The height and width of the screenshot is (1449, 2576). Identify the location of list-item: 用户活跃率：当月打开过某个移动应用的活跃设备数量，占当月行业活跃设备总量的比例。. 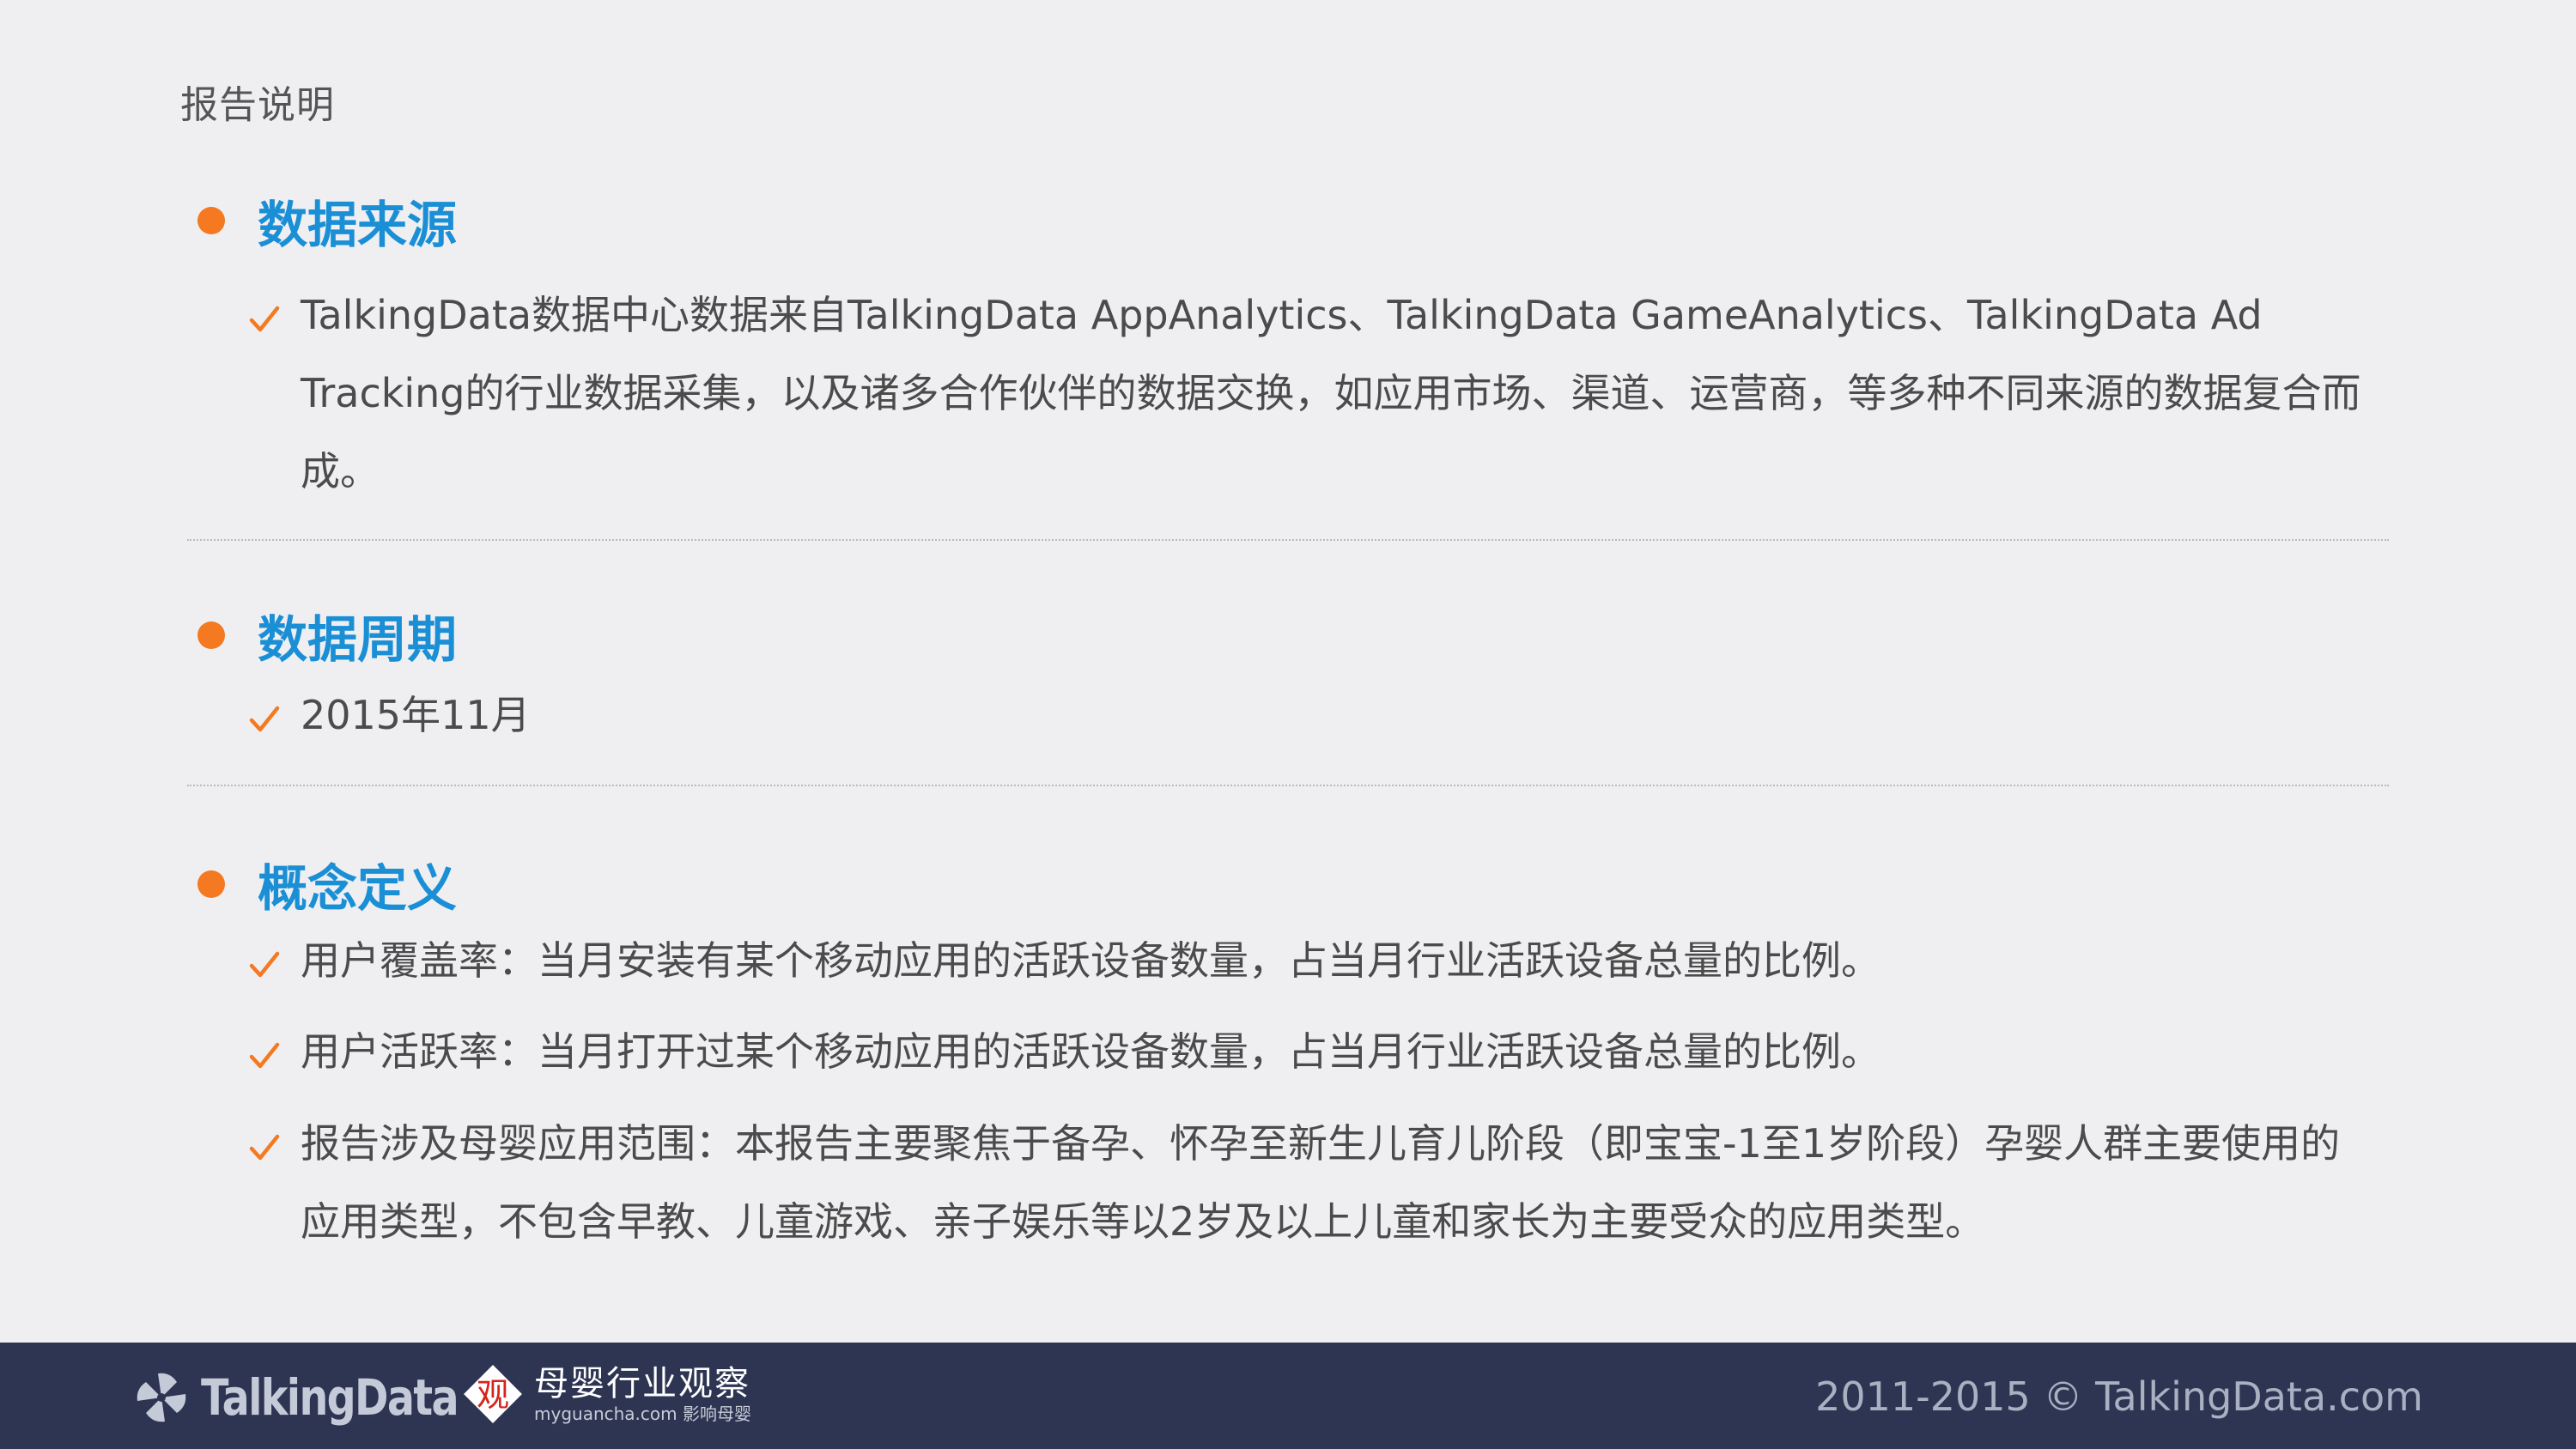
(1305, 1059).